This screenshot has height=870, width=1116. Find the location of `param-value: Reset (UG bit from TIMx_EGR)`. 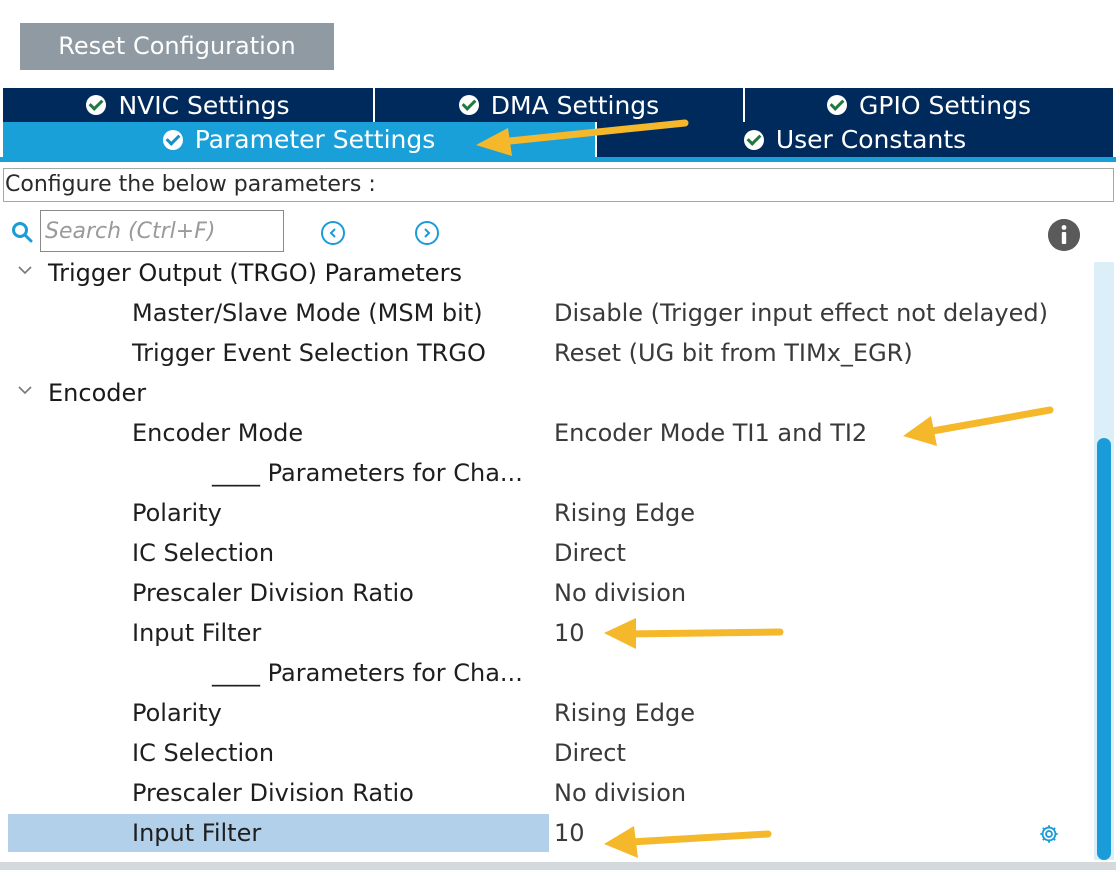

param-value: Reset (UG bit from TIMx_EGR) is located at coordinates (733, 353).